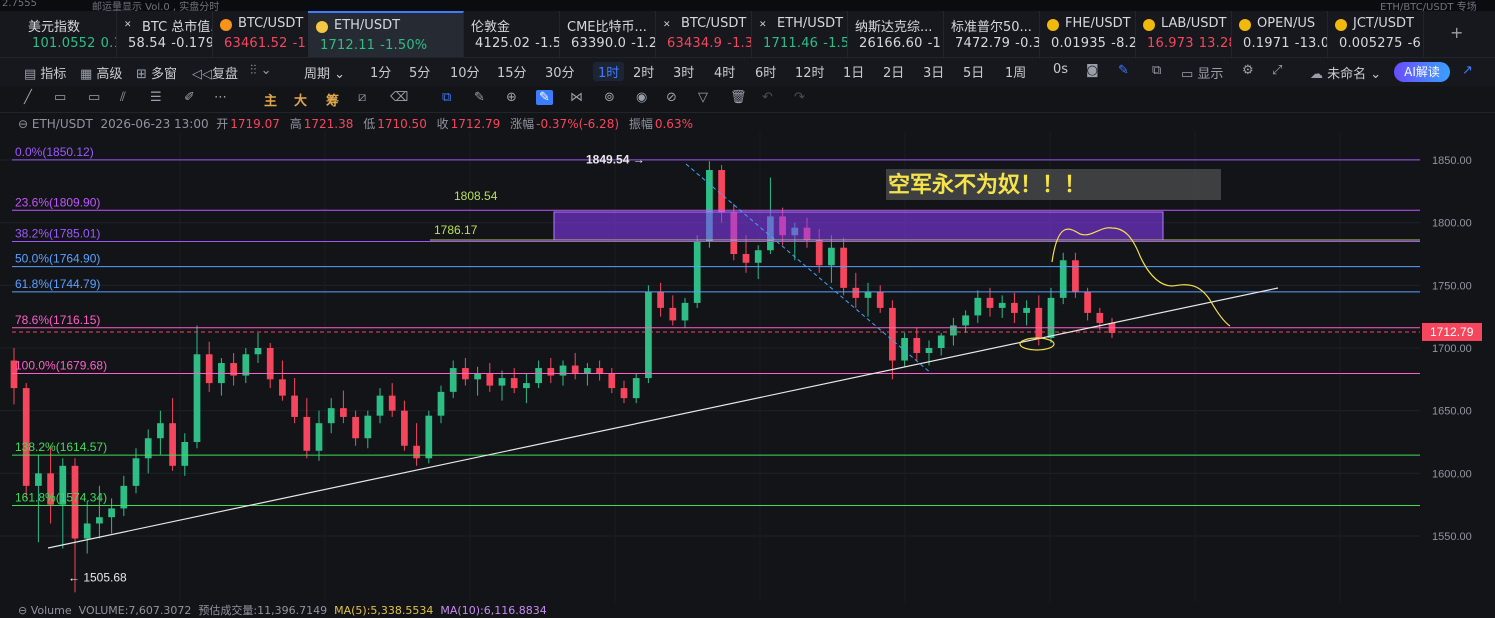  Describe the element at coordinates (609, 97) in the screenshot. I see `lock-tool-icon: ⊚` at that location.